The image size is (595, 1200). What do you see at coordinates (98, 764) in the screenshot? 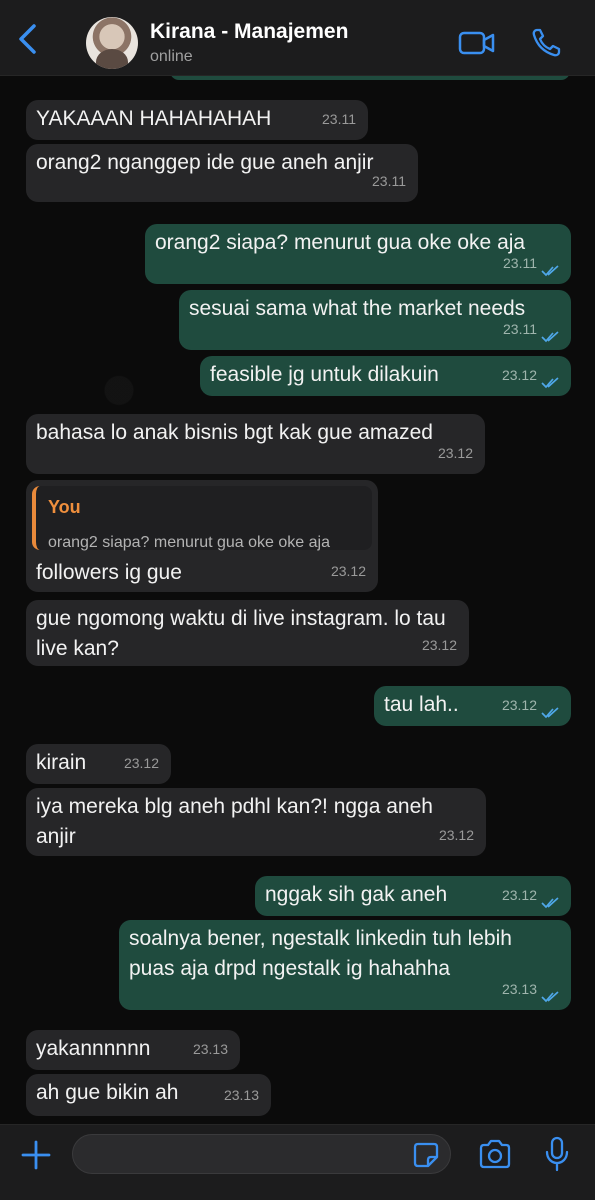
I see `message-bubble: kirain 23.12` at bounding box center [98, 764].